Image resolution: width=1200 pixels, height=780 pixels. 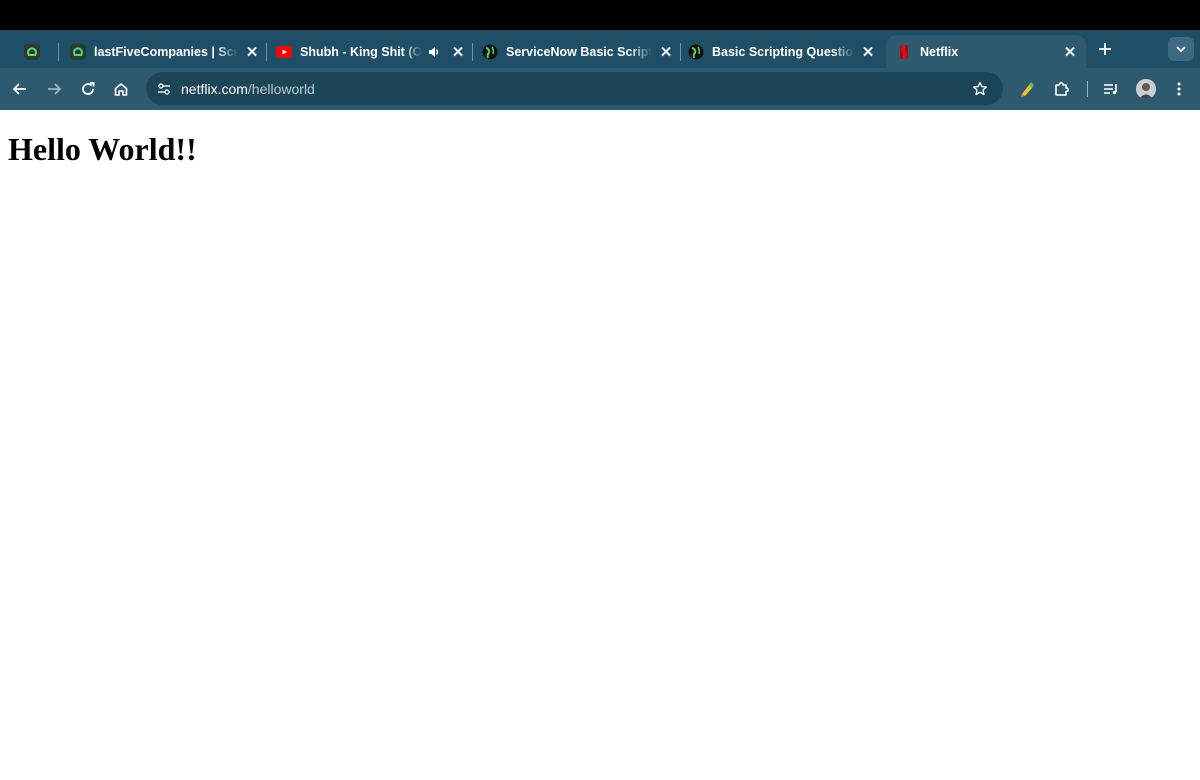 I want to click on home-button, so click(x=121, y=89).